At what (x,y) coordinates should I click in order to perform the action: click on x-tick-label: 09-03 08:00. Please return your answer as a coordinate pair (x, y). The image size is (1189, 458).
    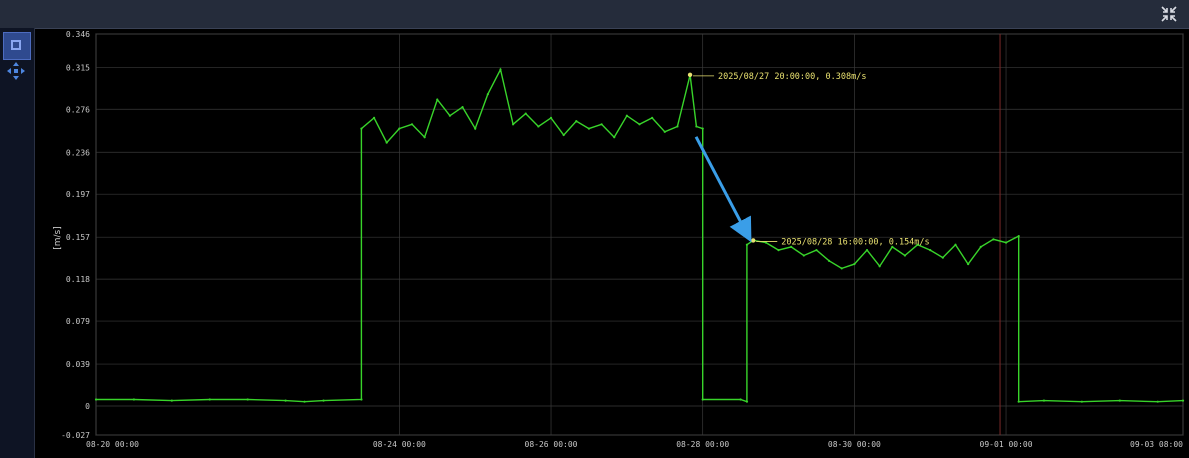
    Looking at the image, I should click on (1156, 444).